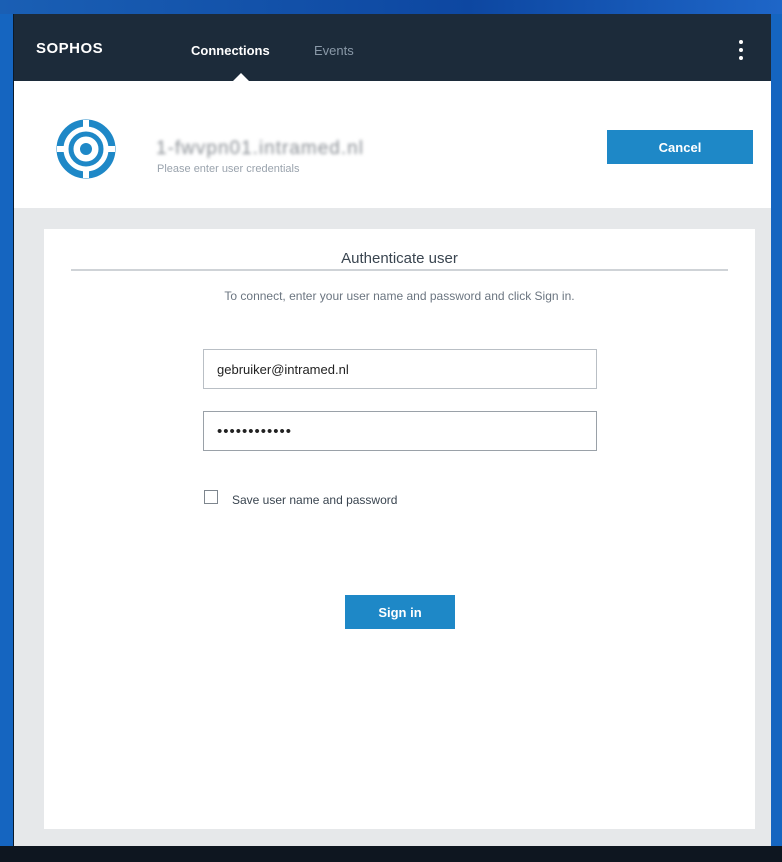  I want to click on tab-events: Events, so click(334, 50).